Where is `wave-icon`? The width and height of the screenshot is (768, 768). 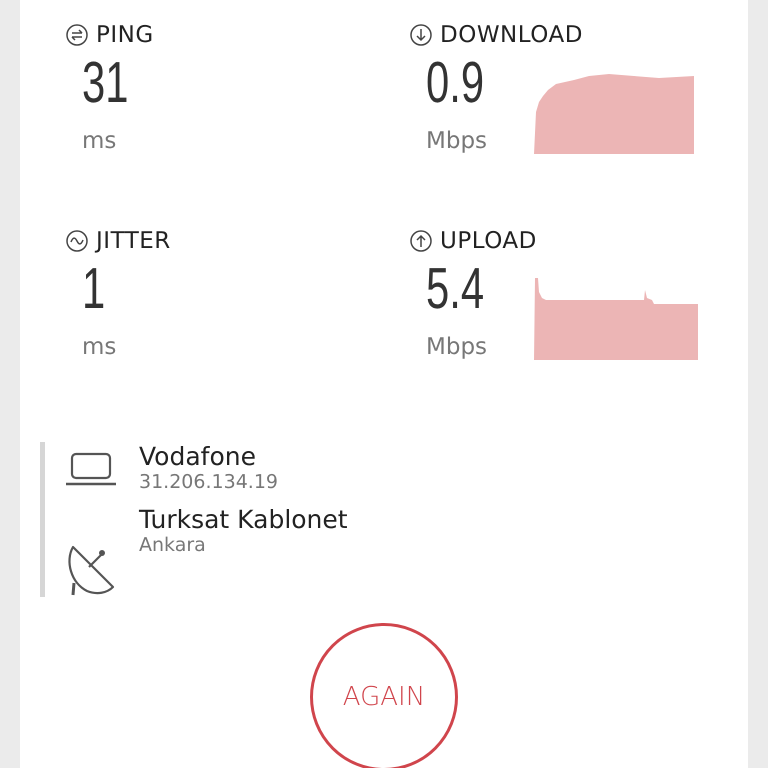
wave-icon is located at coordinates (77, 241).